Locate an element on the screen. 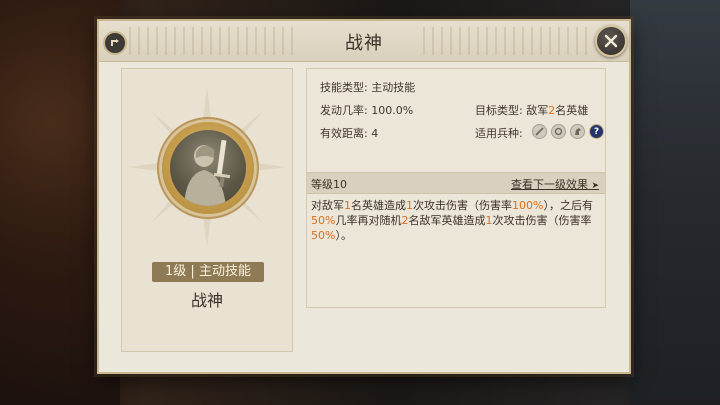 This screenshot has height=405, width=720. level-label: 等级10 is located at coordinates (329, 184).